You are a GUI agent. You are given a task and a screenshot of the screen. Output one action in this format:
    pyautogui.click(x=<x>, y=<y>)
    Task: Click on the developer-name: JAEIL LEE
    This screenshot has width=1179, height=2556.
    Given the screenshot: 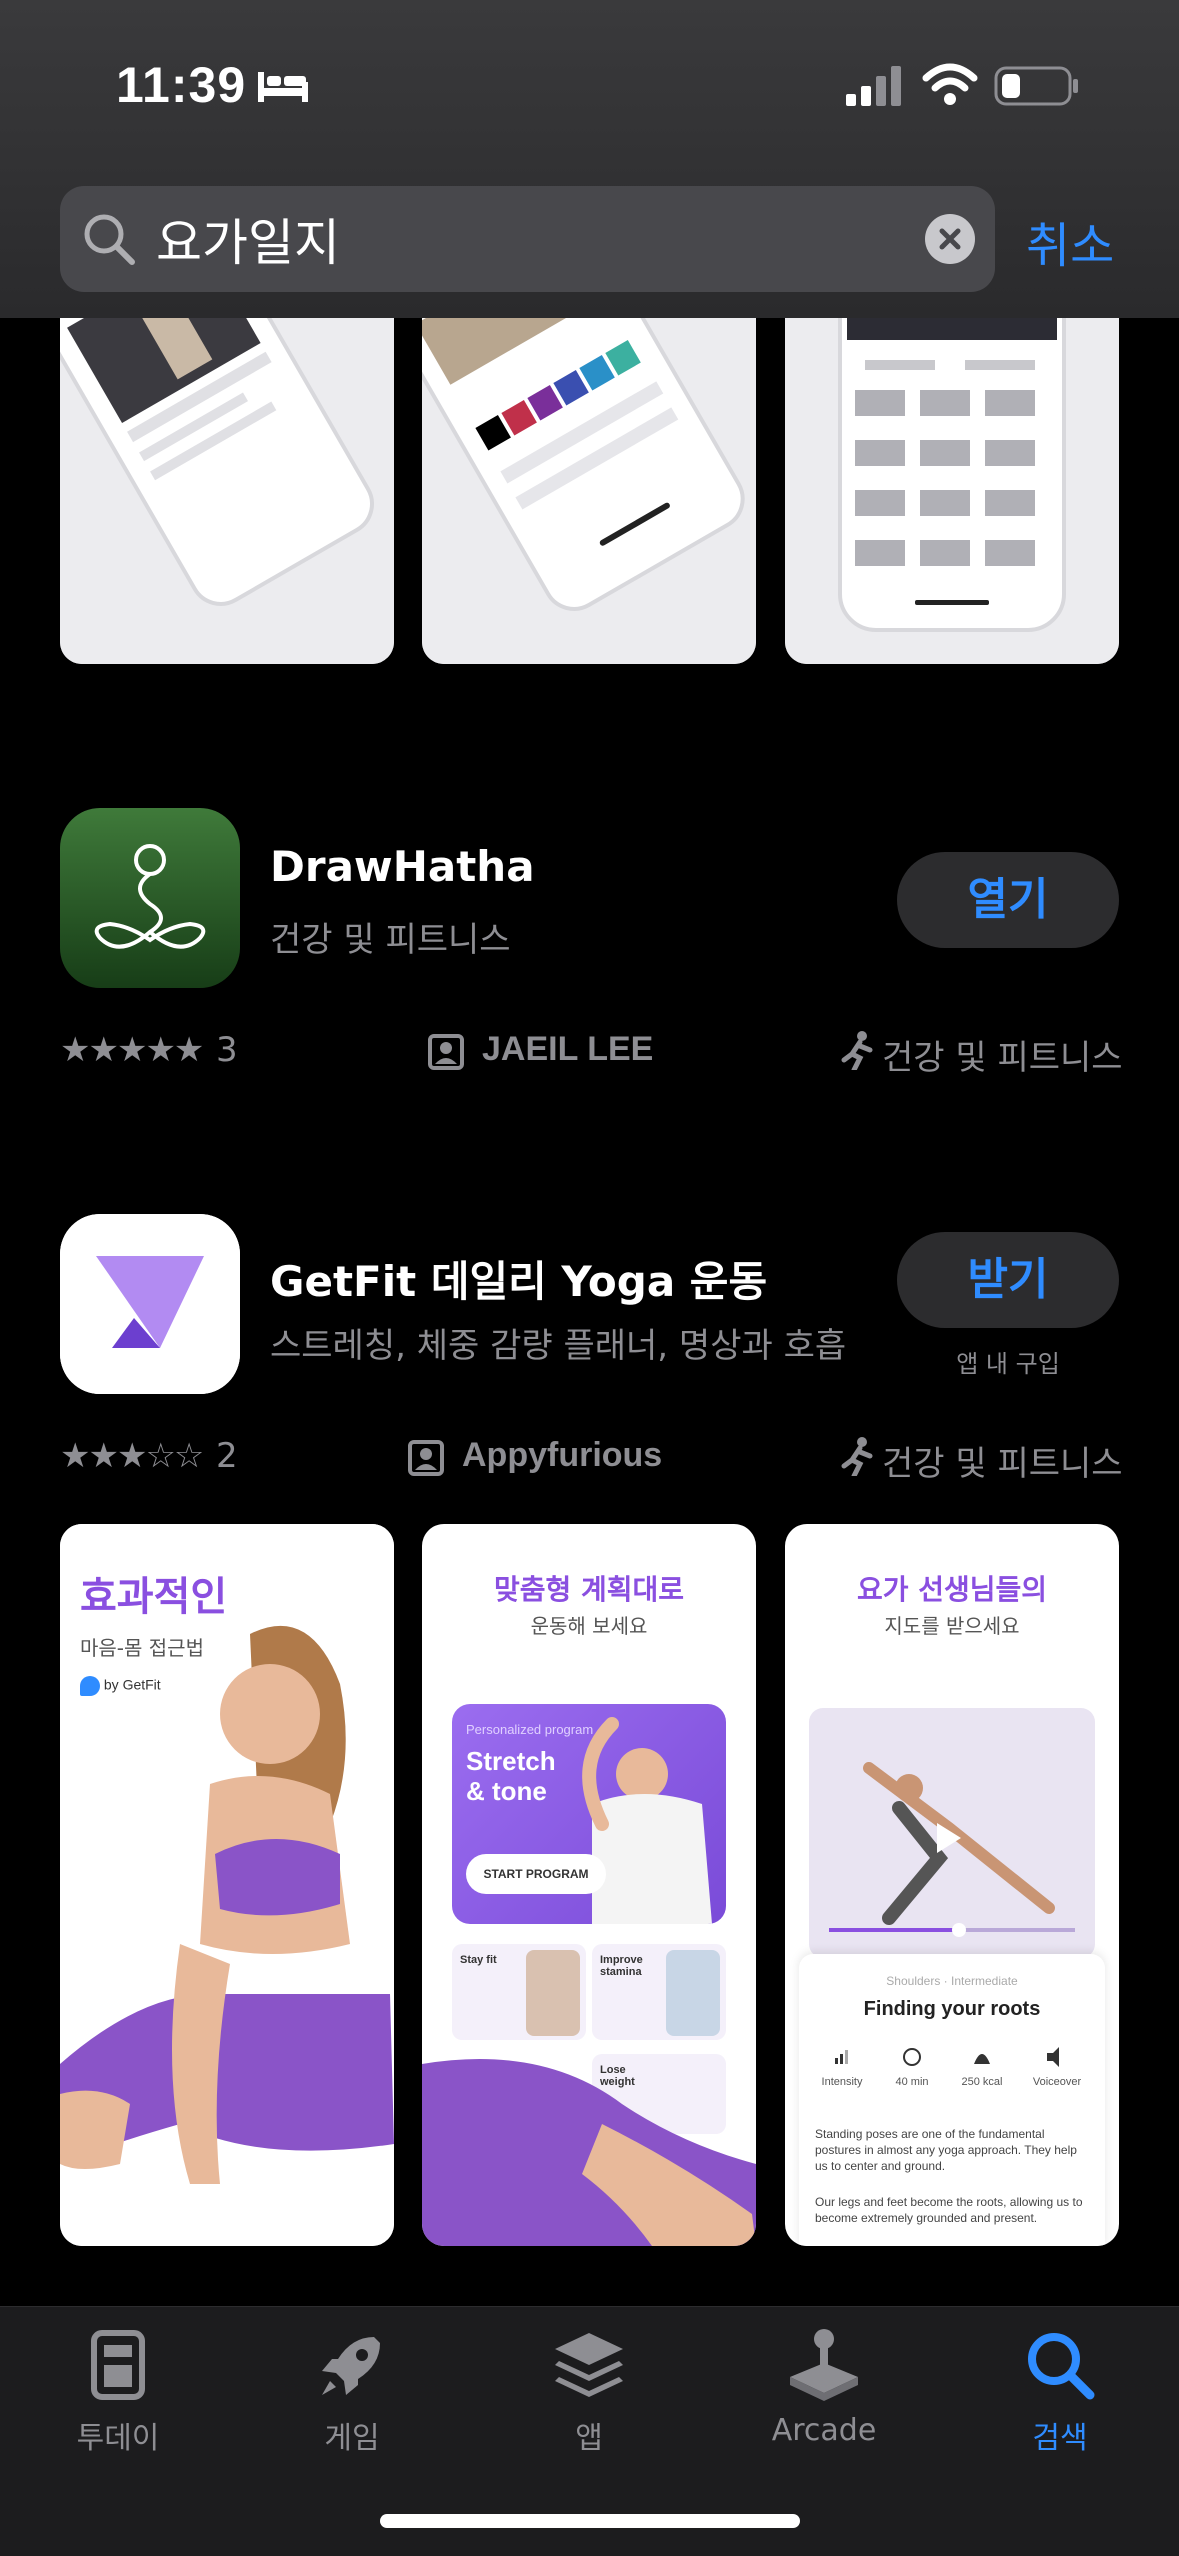 What is the action you would take?
    pyautogui.click(x=567, y=1049)
    